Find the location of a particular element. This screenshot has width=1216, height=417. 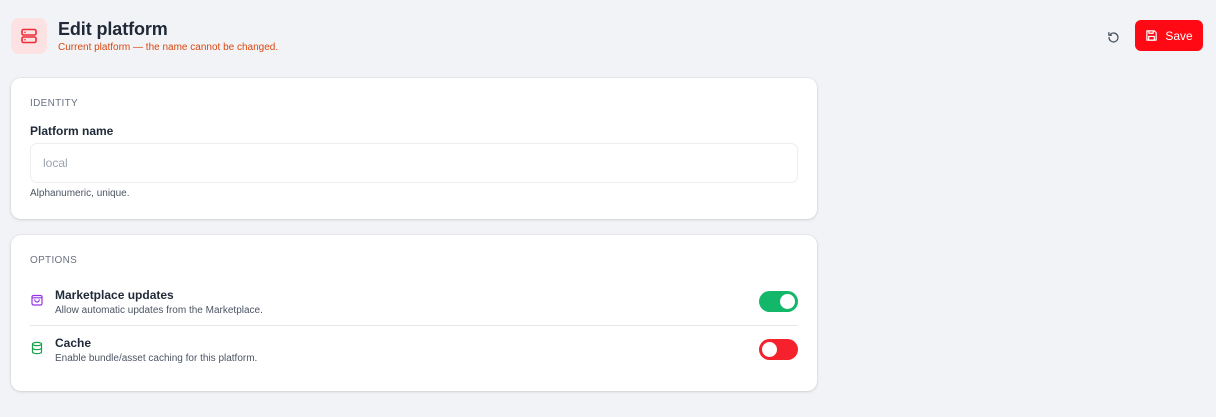

platform-name-help: Alphanumeric, unique. is located at coordinates (80, 193).